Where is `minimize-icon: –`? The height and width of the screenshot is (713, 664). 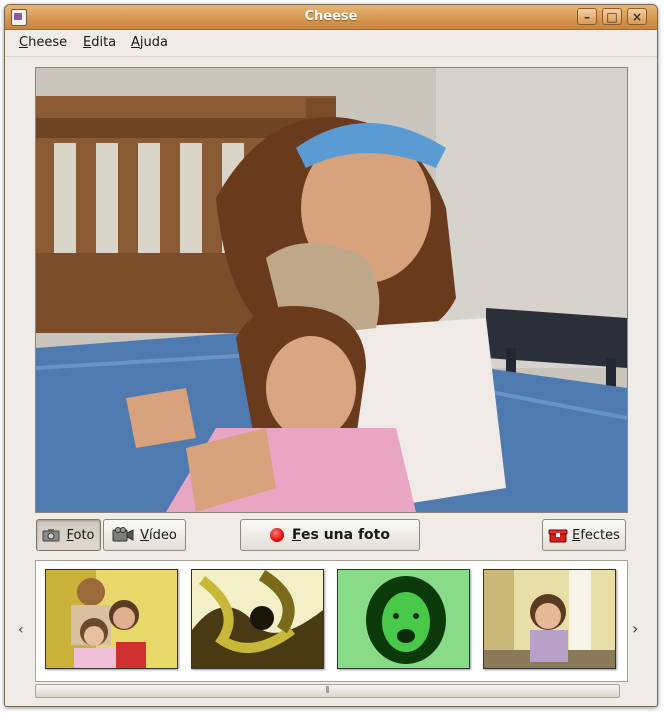
minimize-icon: – is located at coordinates (587, 17).